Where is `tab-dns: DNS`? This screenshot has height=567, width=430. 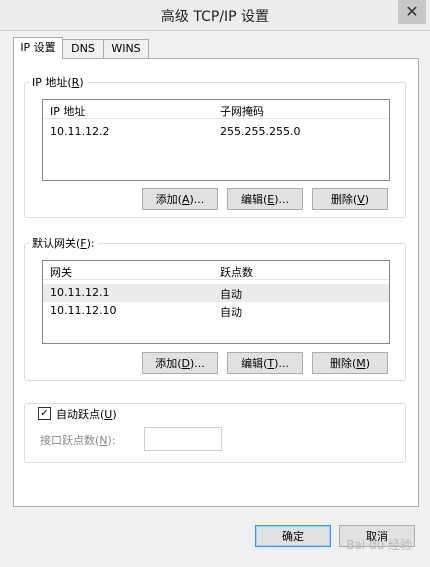 tab-dns: DNS is located at coordinates (83, 48).